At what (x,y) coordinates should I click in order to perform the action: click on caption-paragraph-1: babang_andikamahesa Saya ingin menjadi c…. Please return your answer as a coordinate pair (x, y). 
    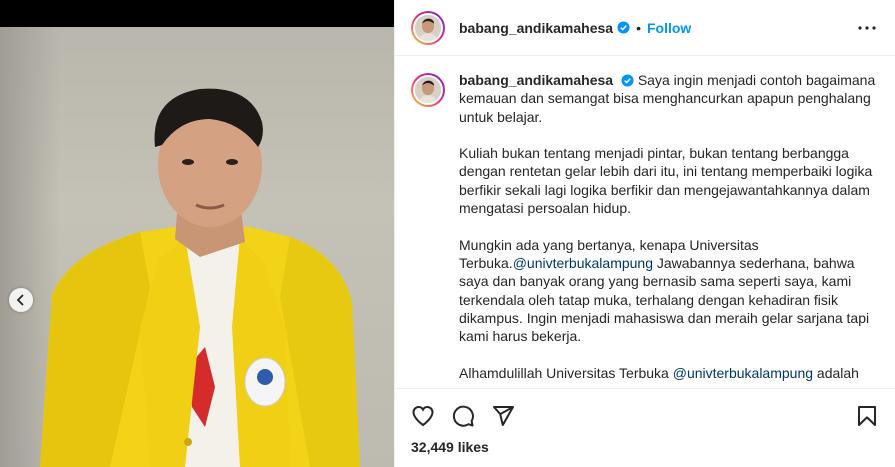
    Looking at the image, I should click on (669, 98).